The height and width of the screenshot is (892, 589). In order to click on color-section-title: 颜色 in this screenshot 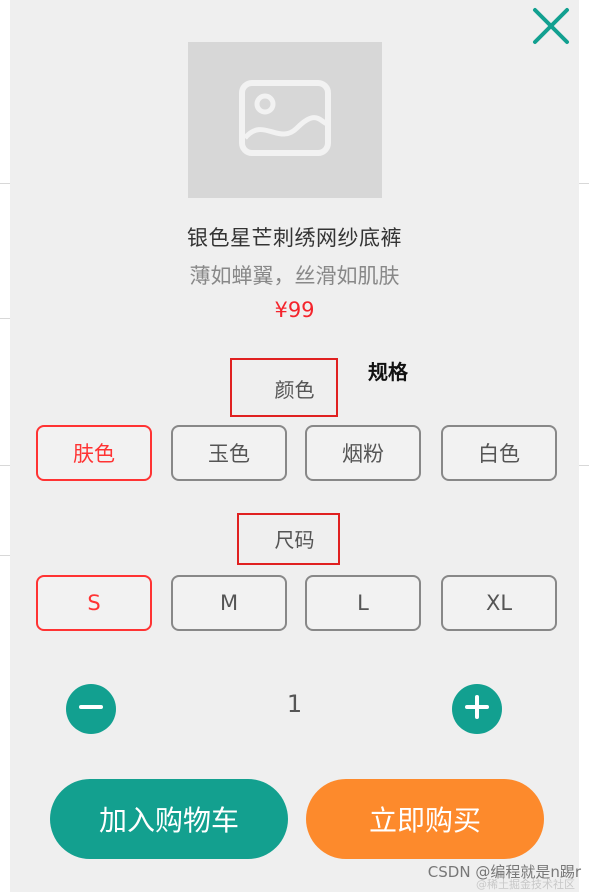, I will do `click(294, 390)`.